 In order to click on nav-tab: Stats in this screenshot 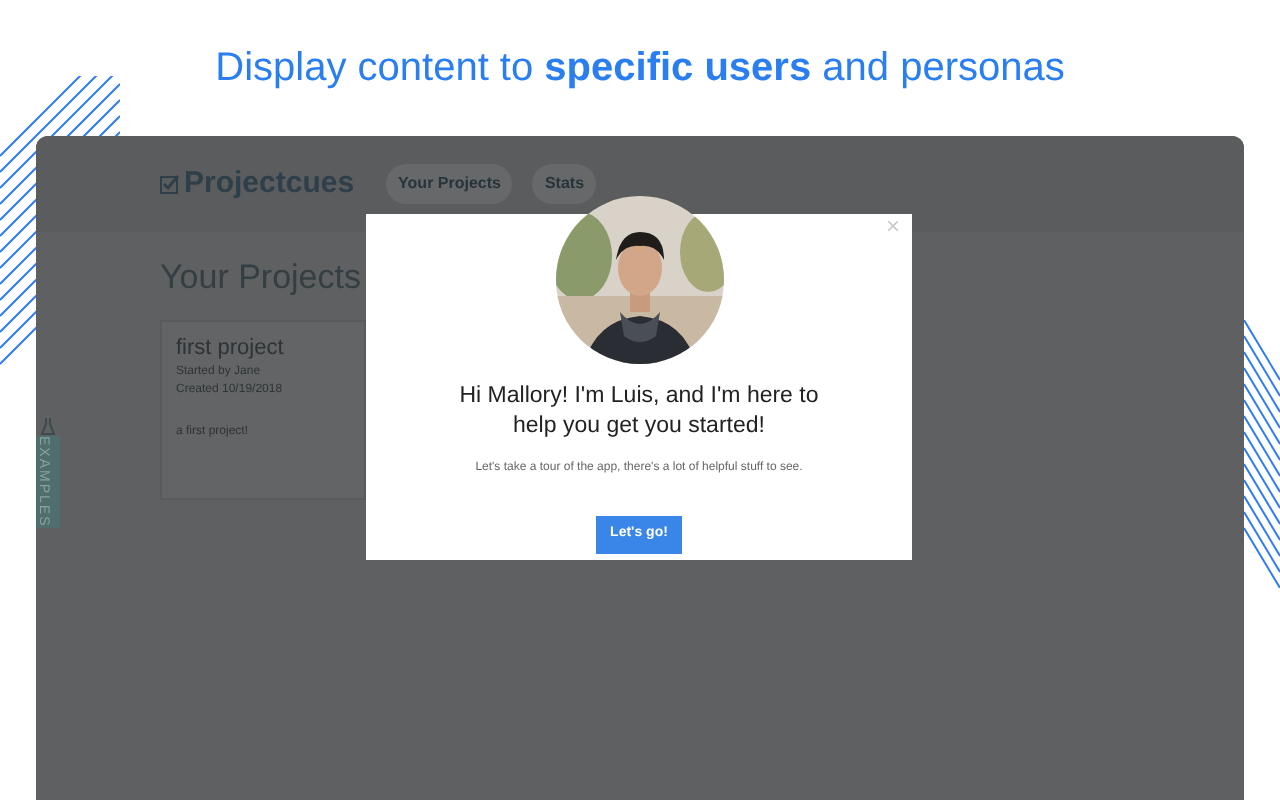, I will do `click(564, 184)`.